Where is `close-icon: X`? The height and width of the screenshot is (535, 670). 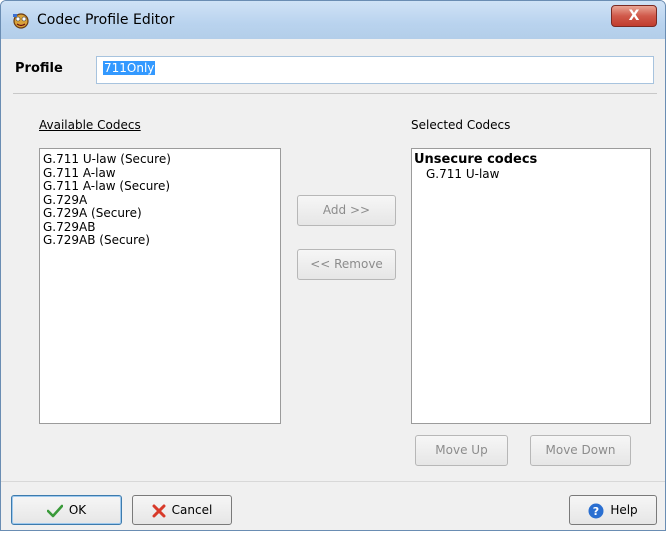
close-icon: X is located at coordinates (634, 16).